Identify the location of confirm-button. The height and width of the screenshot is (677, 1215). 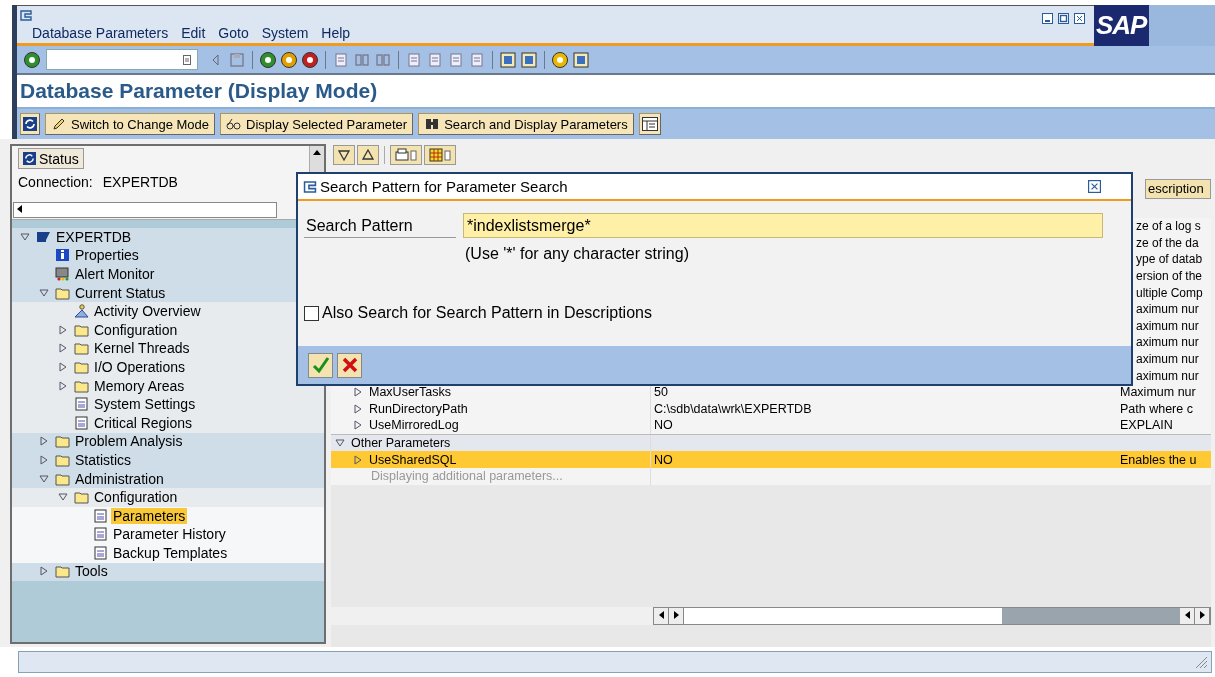
(320, 365).